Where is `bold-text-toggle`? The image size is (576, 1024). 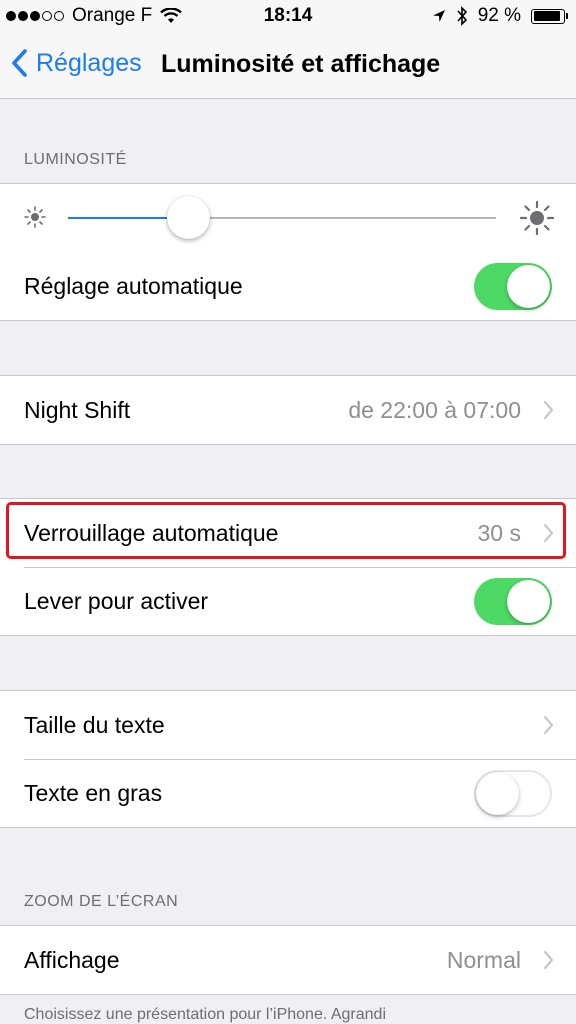 bold-text-toggle is located at coordinates (513, 793).